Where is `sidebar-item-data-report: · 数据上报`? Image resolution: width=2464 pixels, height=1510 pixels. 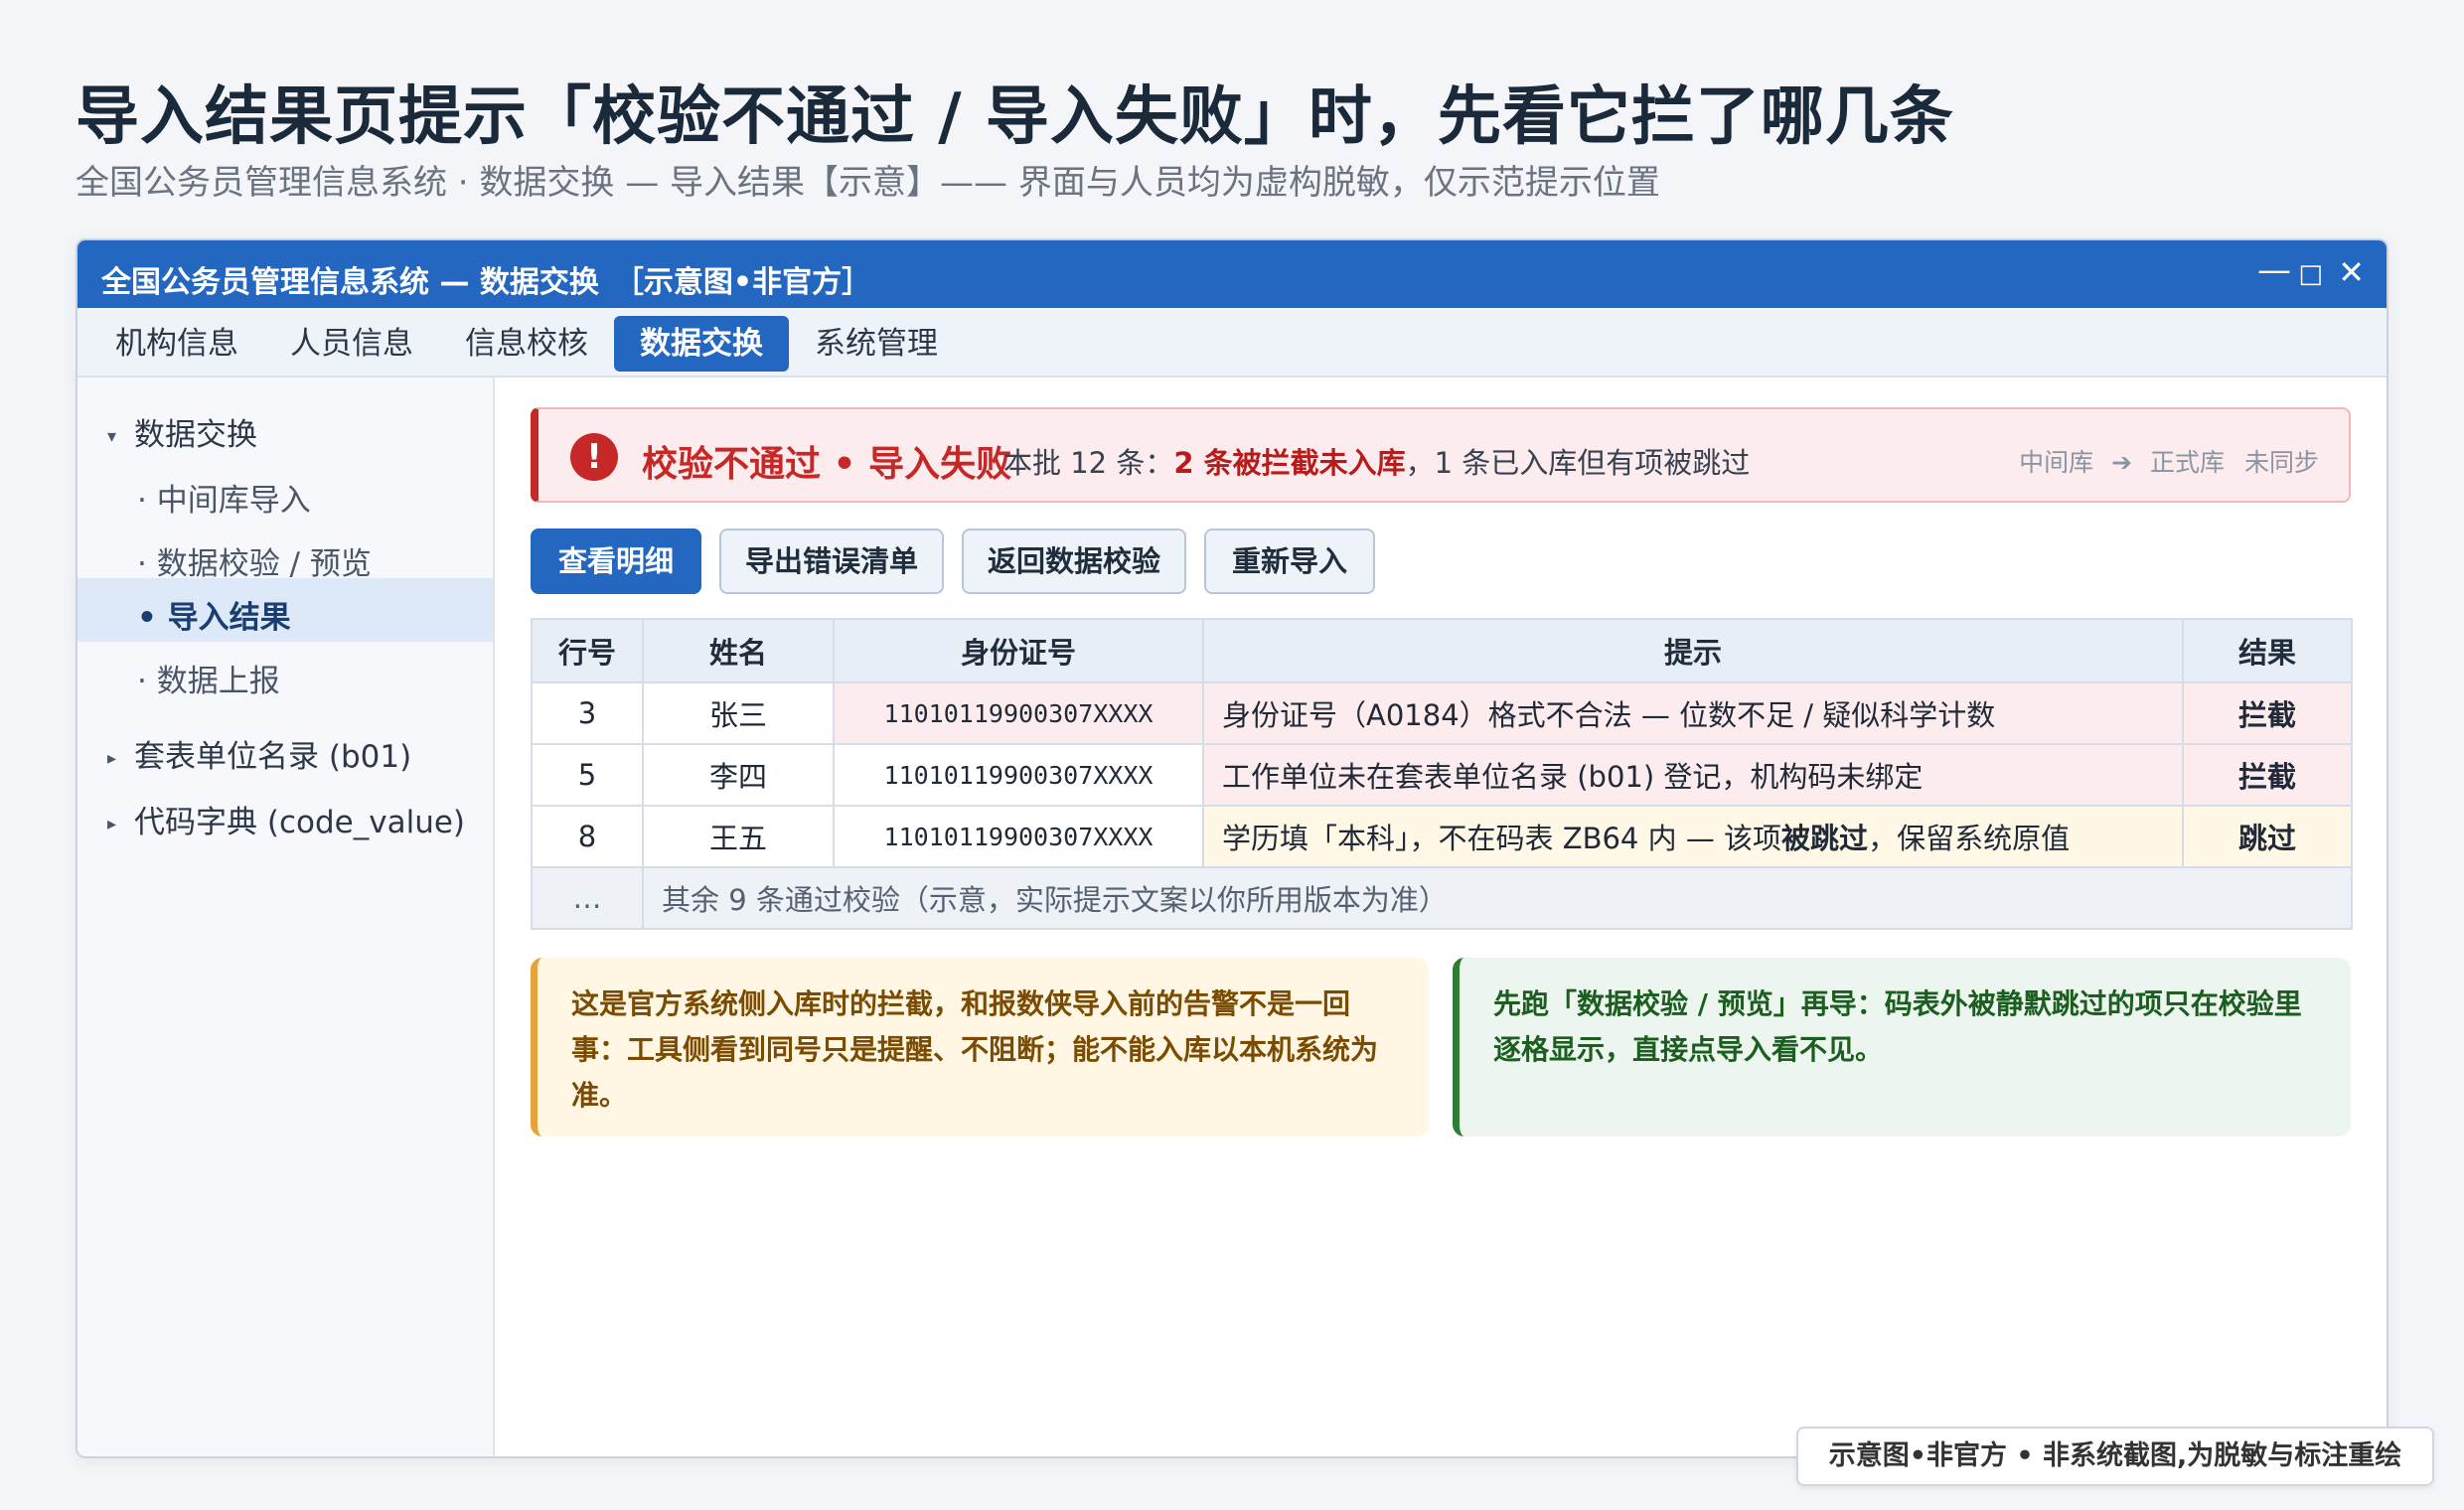 sidebar-item-data-report: · 数据上报 is located at coordinates (208, 678).